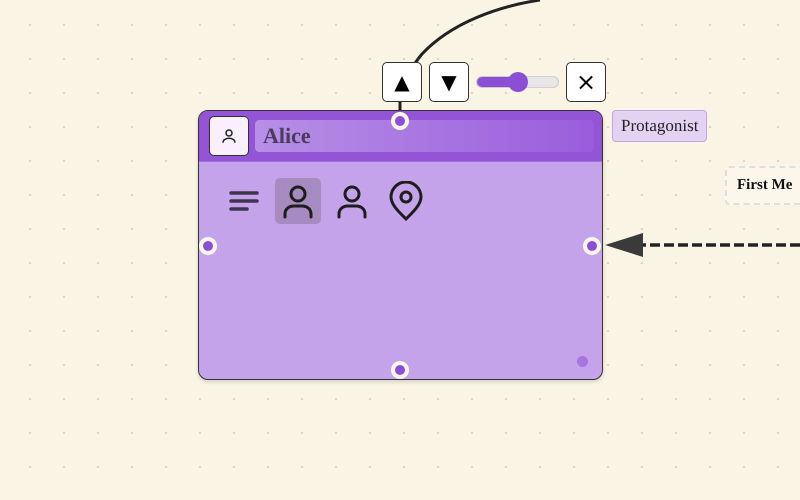 This screenshot has height=500, width=800. Describe the element at coordinates (762, 185) in the screenshot. I see `edge-label: First Me` at that location.